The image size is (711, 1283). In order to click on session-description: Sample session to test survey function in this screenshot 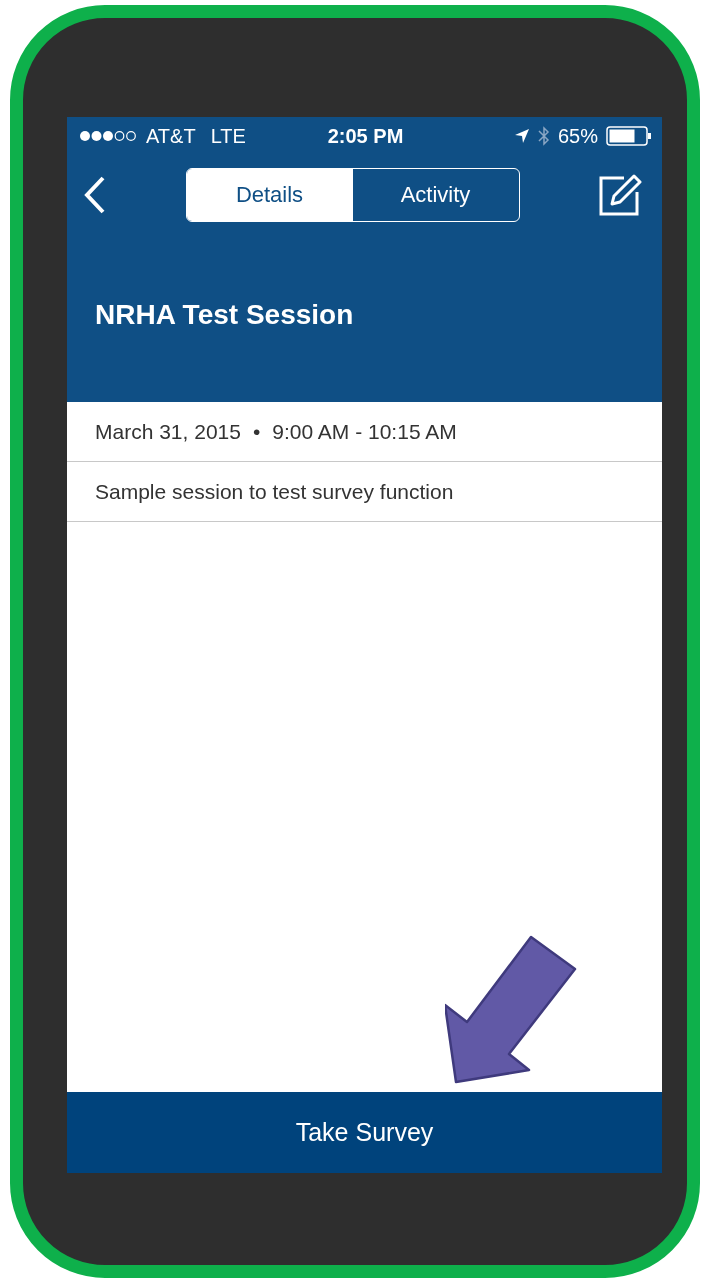, I will do `click(274, 491)`.